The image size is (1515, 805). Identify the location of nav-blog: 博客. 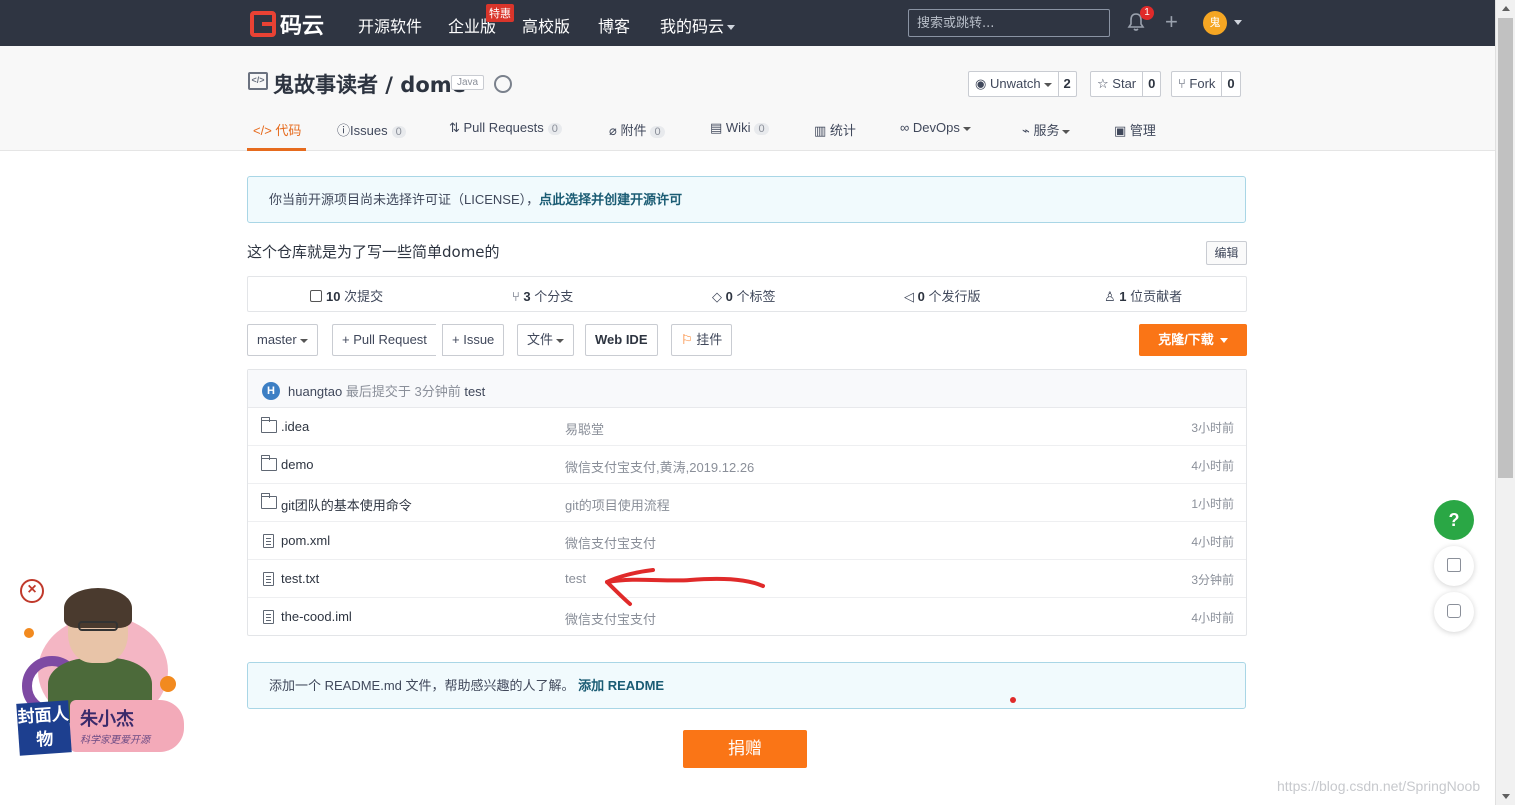
(614, 25).